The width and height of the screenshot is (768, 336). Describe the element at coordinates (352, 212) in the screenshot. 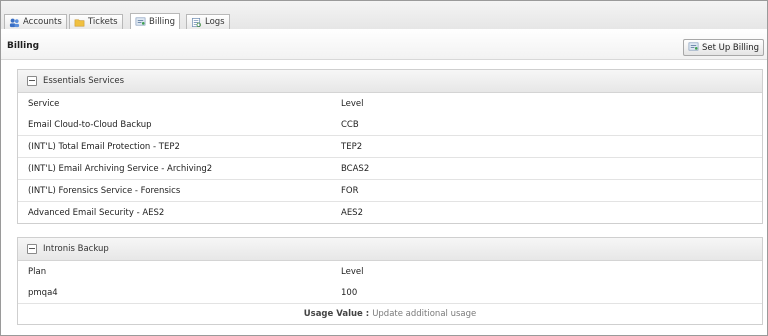

I see `service-level: AES2` at that location.